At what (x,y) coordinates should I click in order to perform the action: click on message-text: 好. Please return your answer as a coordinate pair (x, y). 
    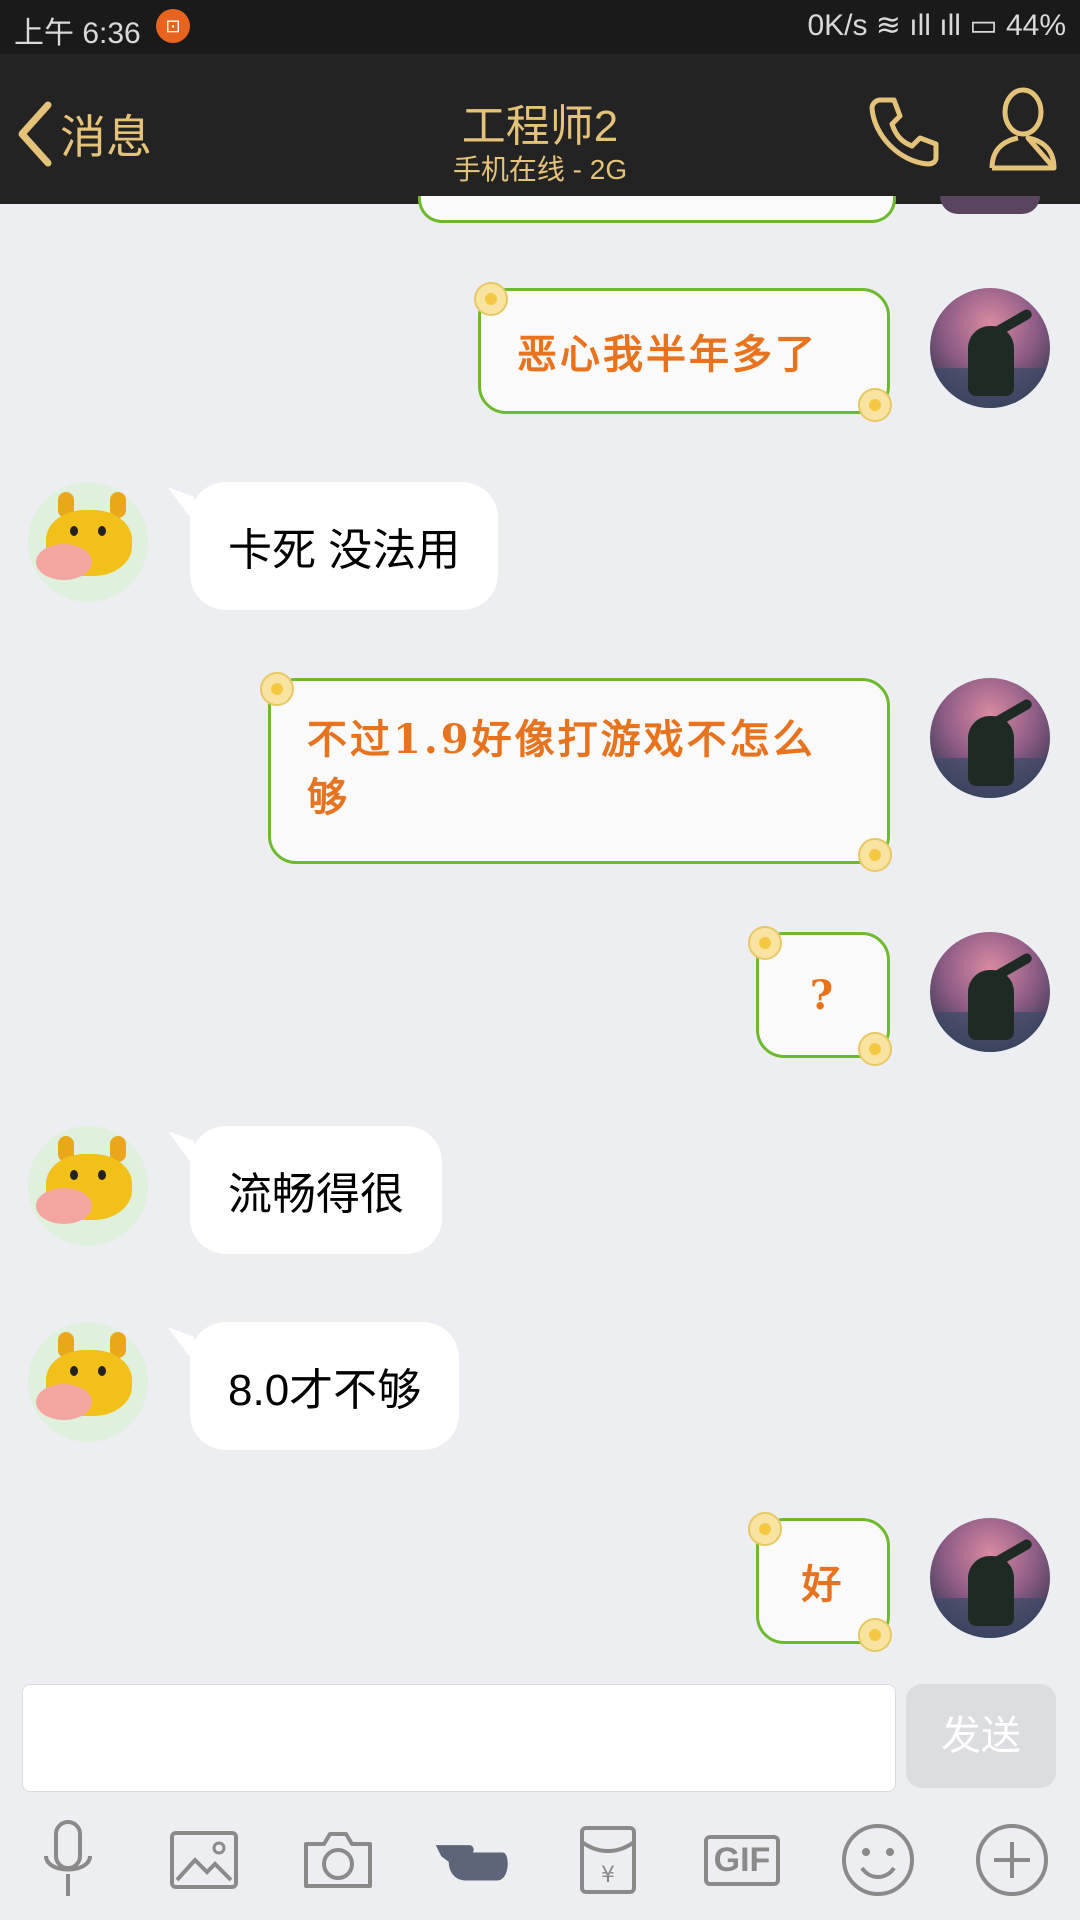
    Looking at the image, I should click on (823, 1584).